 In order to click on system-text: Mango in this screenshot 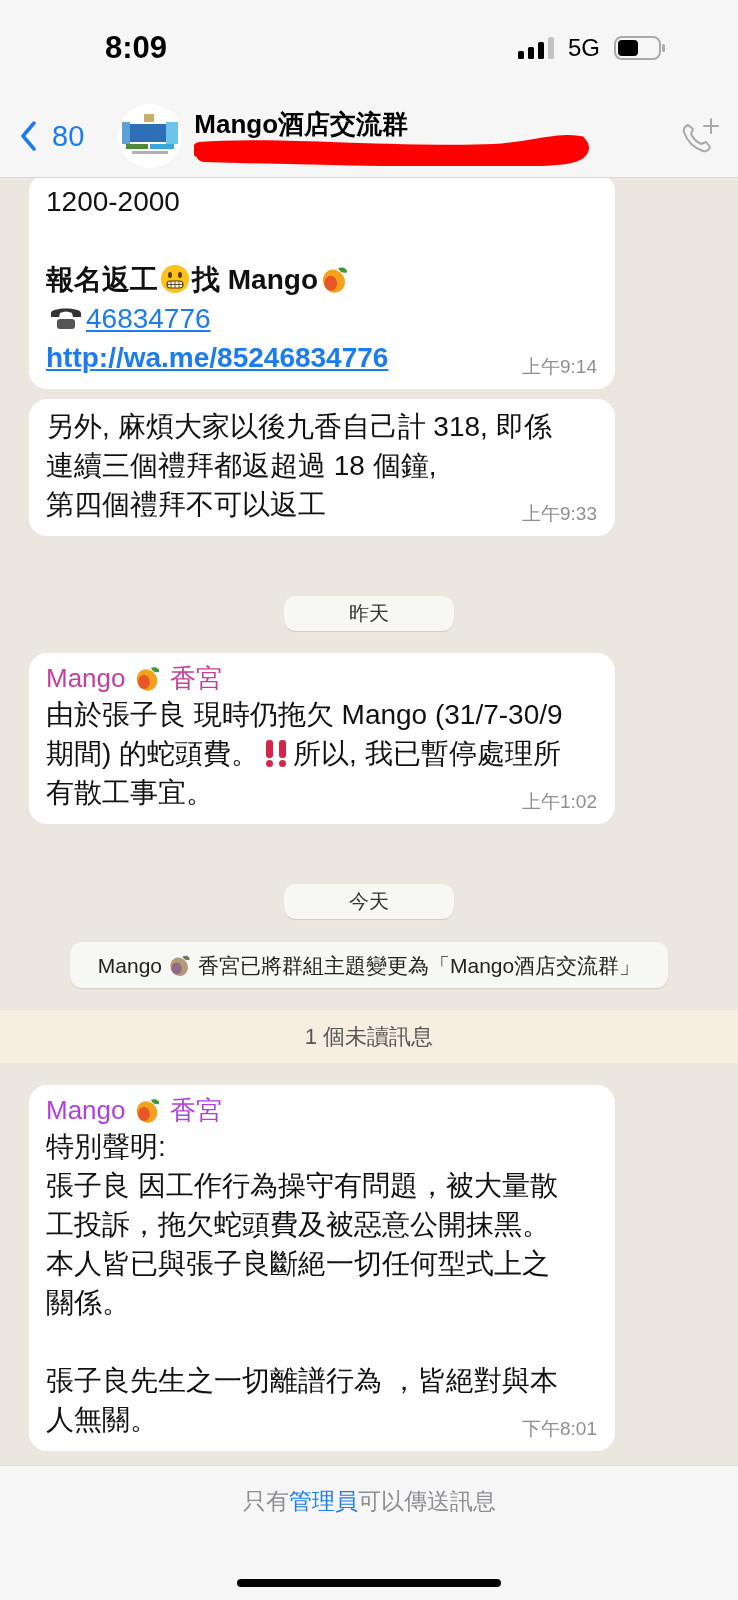, I will do `click(129, 965)`.